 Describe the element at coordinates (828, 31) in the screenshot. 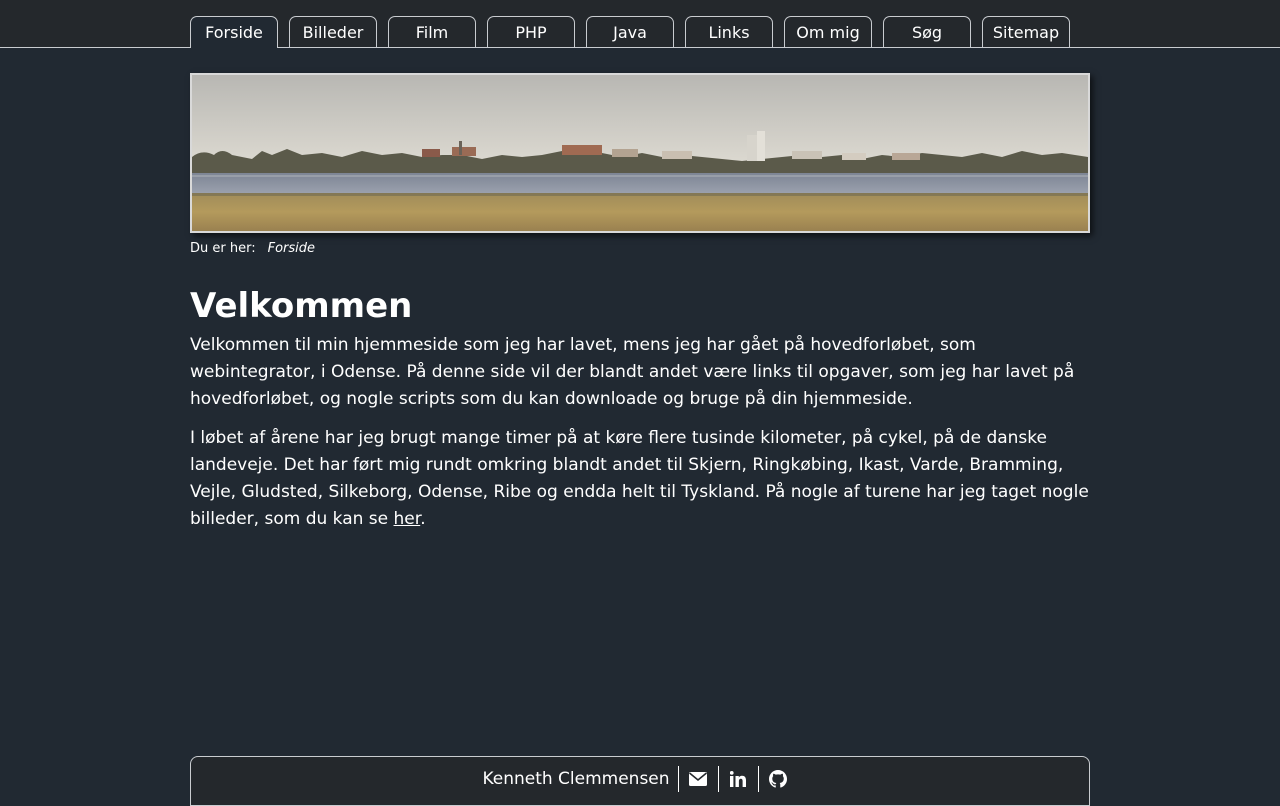

I see `tab-om-mig: Om mig` at that location.